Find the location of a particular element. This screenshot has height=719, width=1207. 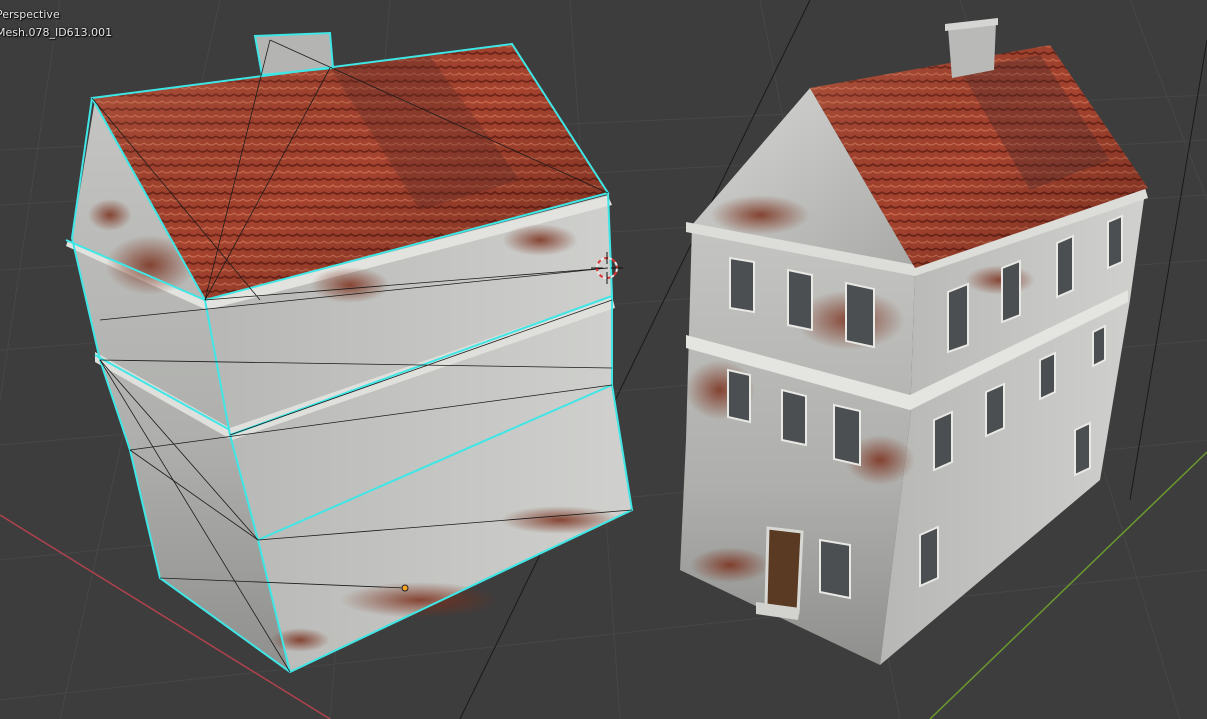

right-house-chimney is located at coordinates (972, 50).